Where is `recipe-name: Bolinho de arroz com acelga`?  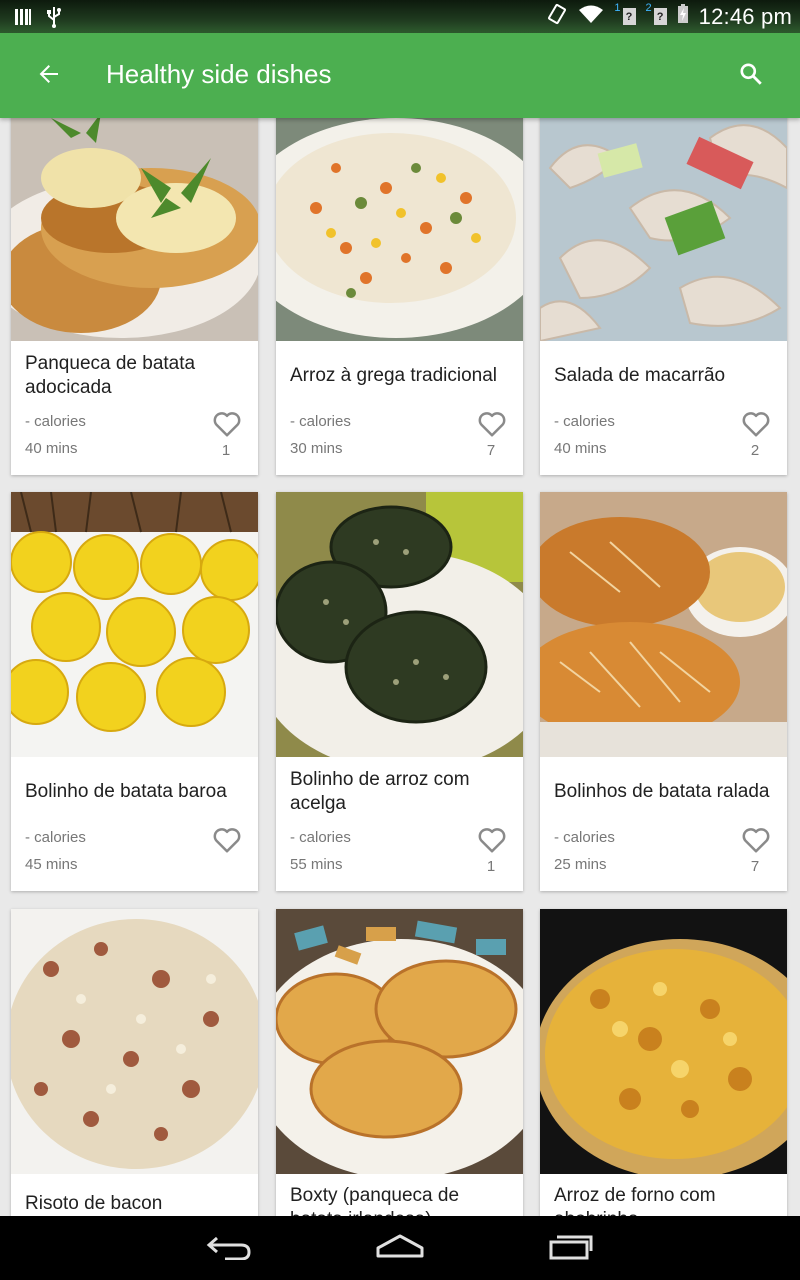 recipe-name: Bolinho de arroz com acelga is located at coordinates (380, 791).